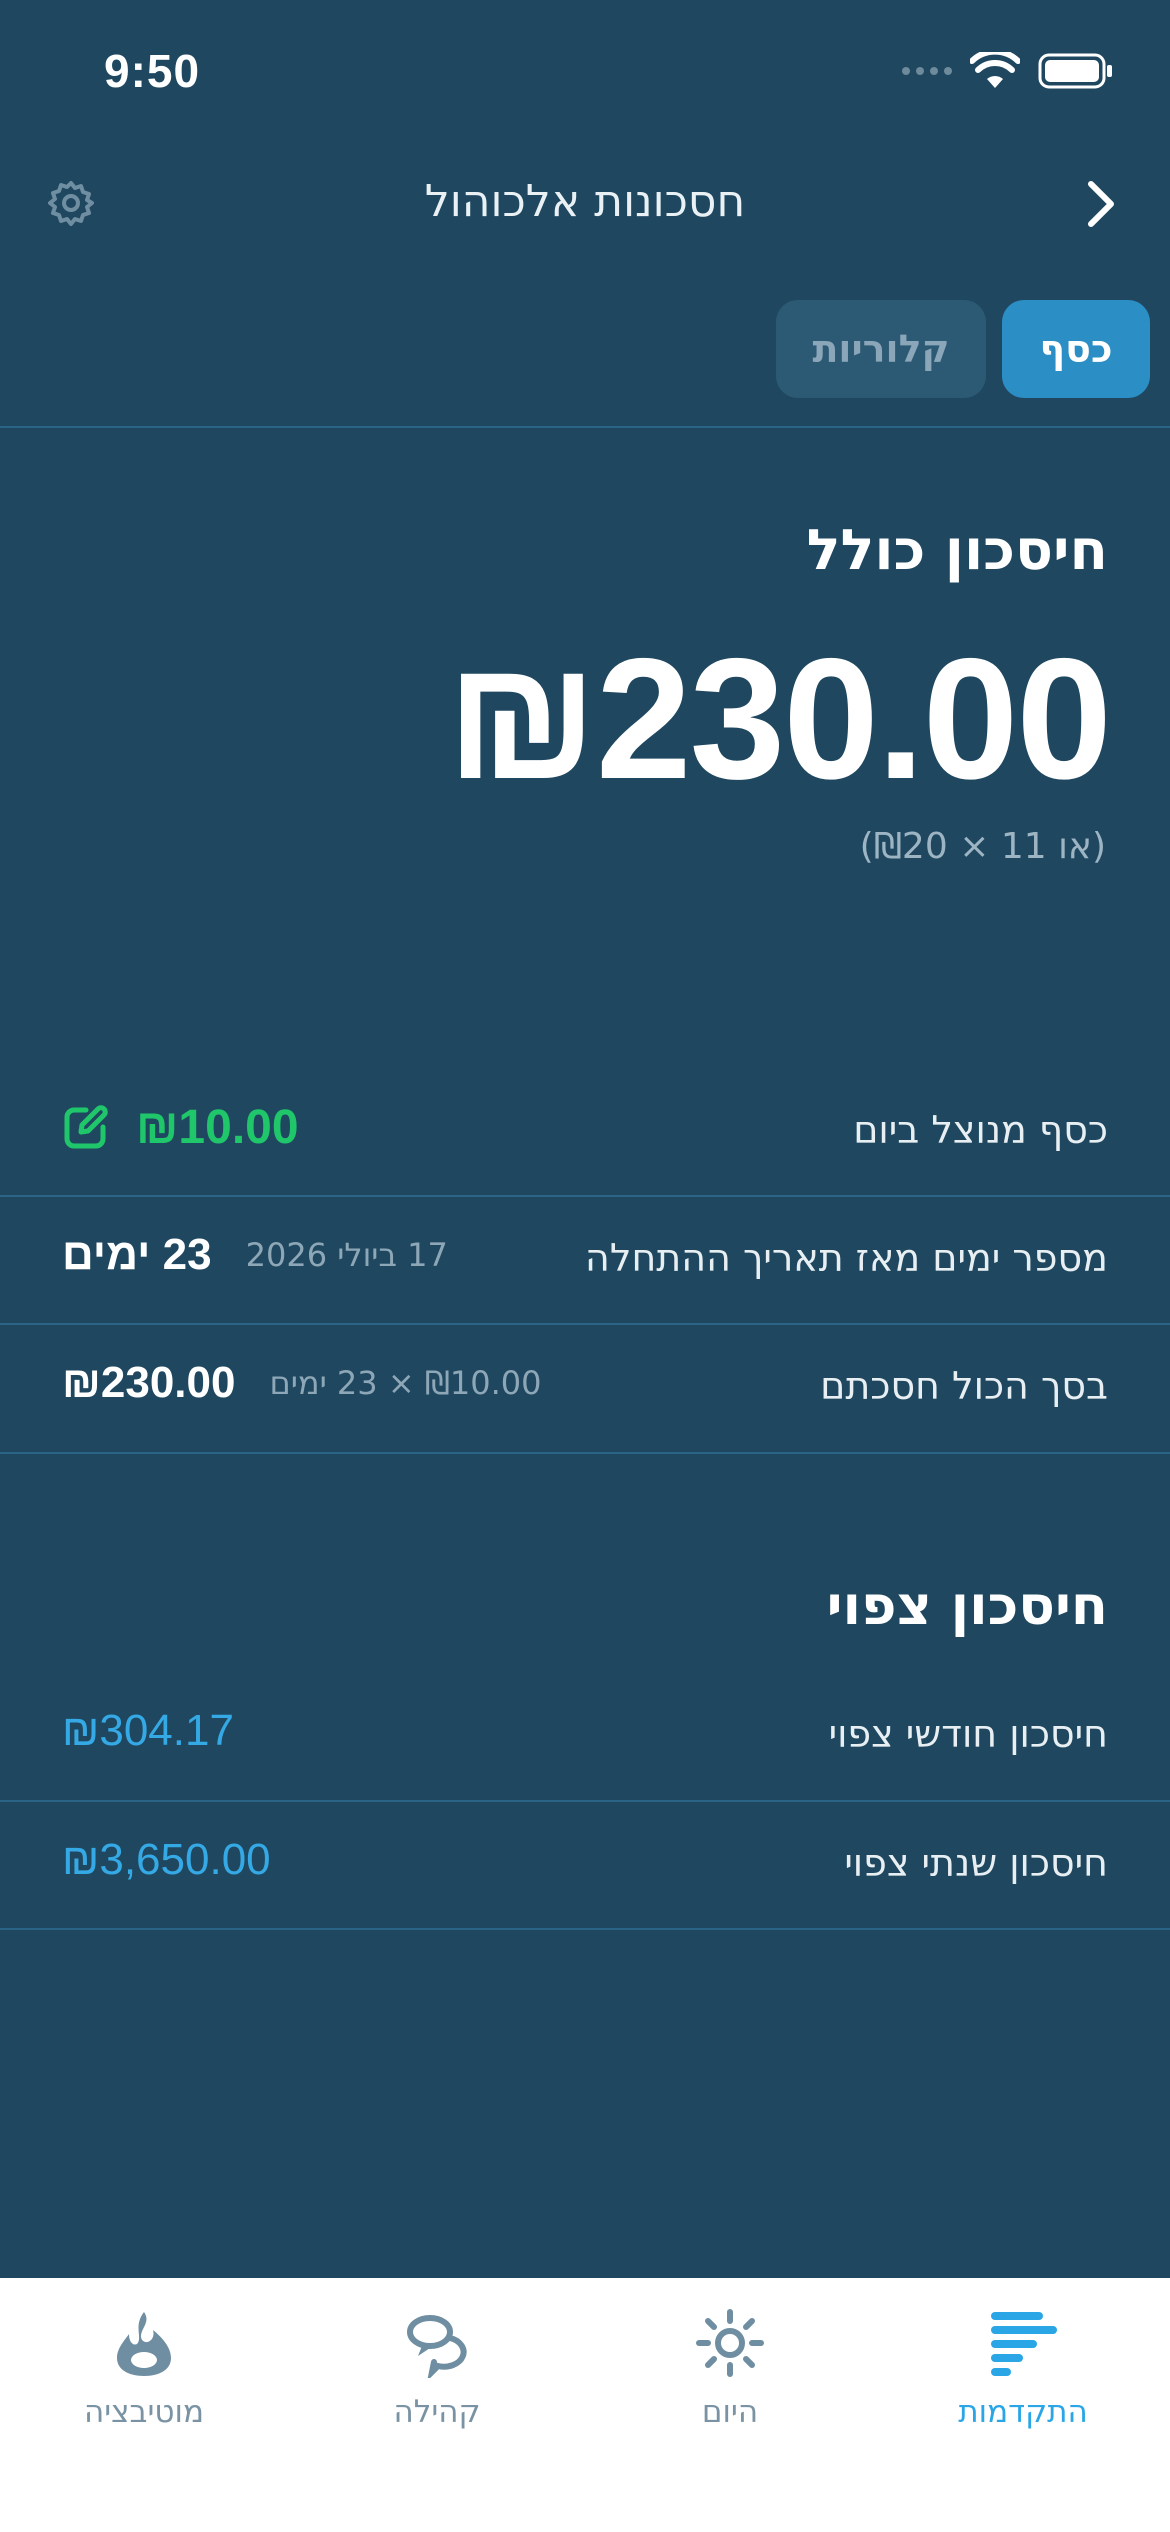  Describe the element at coordinates (149, 1382) in the screenshot. I see `total-saved-value: ₪230.00` at that location.